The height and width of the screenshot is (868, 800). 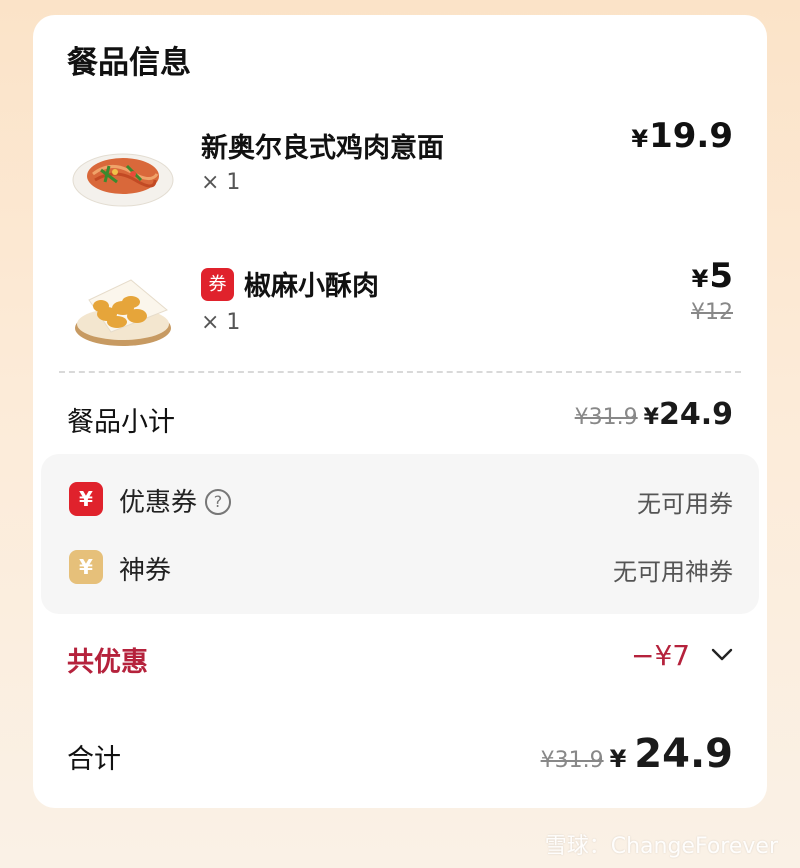 What do you see at coordinates (695, 414) in the screenshot?
I see `subtotal-value: 24.9` at bounding box center [695, 414].